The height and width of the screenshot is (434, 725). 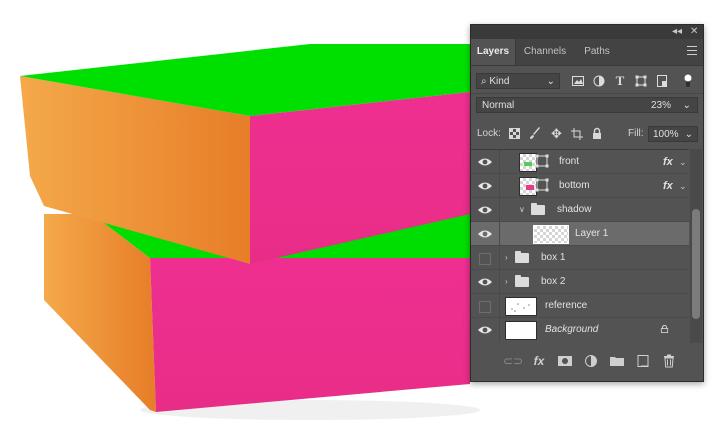 What do you see at coordinates (574, 210) in the screenshot?
I see `layer-name: shadow` at bounding box center [574, 210].